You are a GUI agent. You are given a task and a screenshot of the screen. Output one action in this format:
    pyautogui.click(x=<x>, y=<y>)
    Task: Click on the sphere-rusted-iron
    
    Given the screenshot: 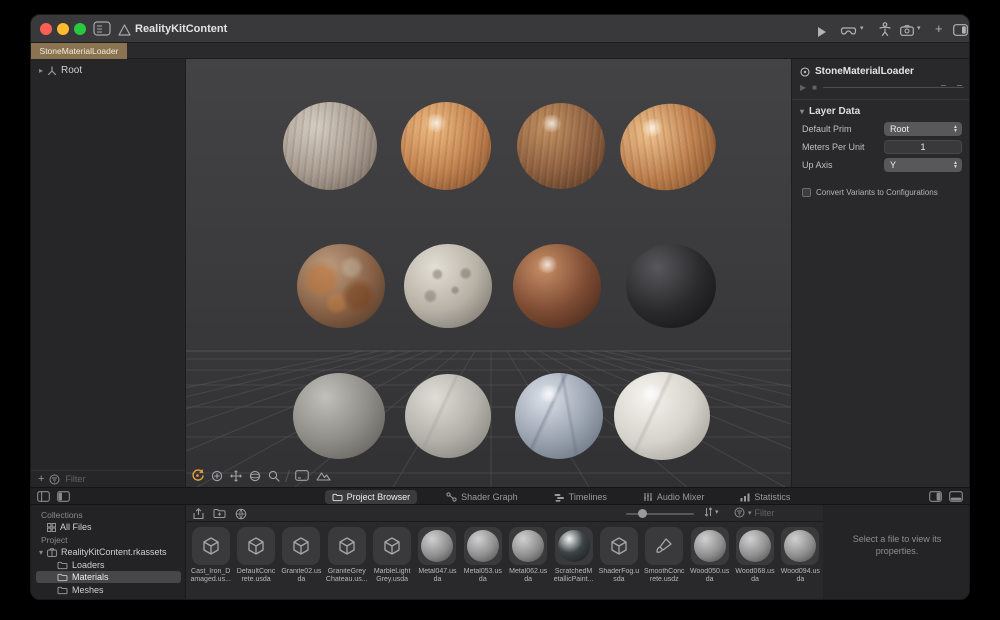 What is the action you would take?
    pyautogui.click(x=341, y=286)
    